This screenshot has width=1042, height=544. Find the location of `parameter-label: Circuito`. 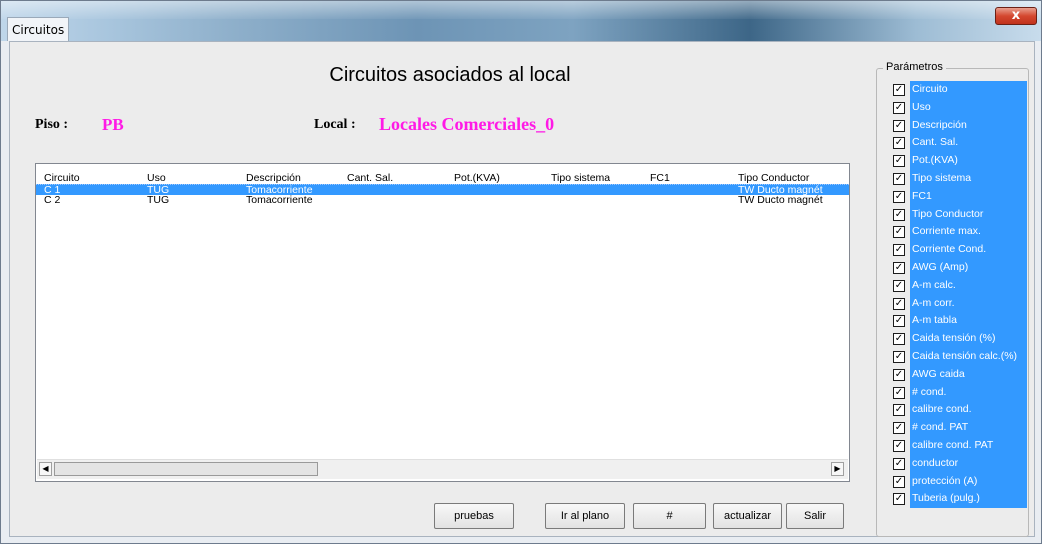

parameter-label: Circuito is located at coordinates (968, 90).